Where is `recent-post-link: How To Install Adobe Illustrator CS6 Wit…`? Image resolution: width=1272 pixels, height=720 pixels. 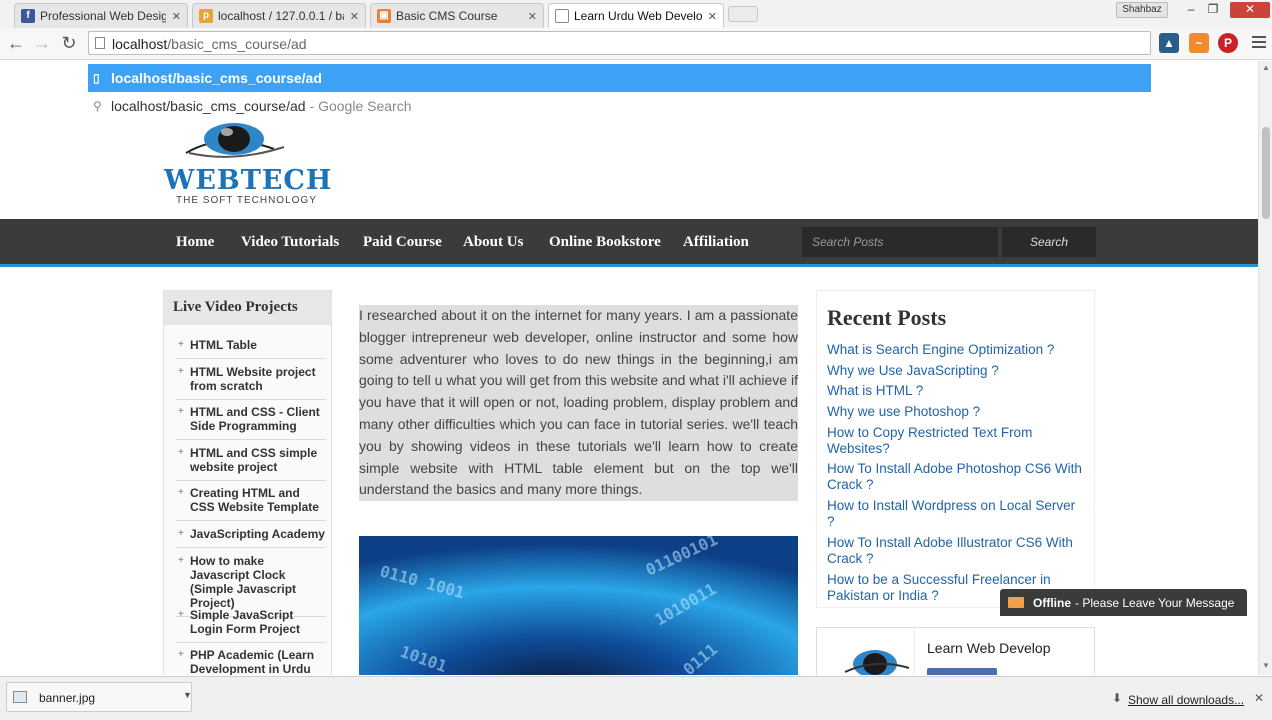
recent-post-link: How To Install Adobe Illustrator CS6 Wit… is located at coordinates (955, 551).